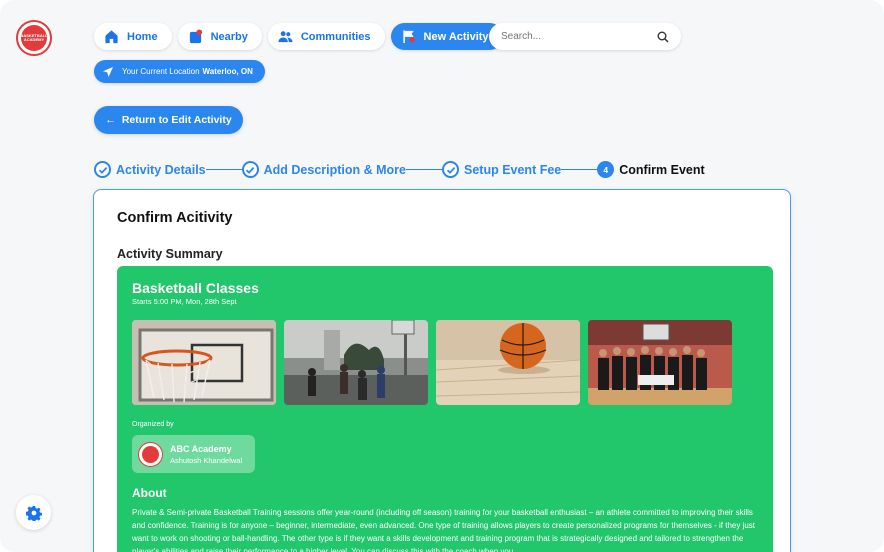 The image size is (884, 552). Describe the element at coordinates (142, 36) in the screenshot. I see `nav-home-label: Home` at that location.